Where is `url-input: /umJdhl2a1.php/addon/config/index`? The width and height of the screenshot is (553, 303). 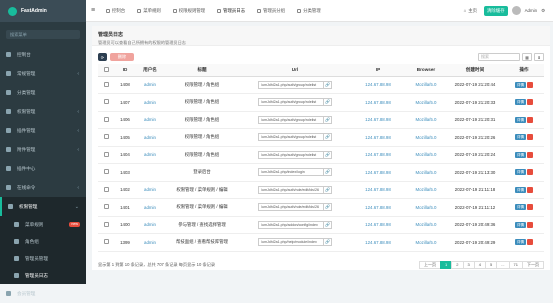
url-input: /umJdhl2a1.php/addon/config/index is located at coordinates (291, 224).